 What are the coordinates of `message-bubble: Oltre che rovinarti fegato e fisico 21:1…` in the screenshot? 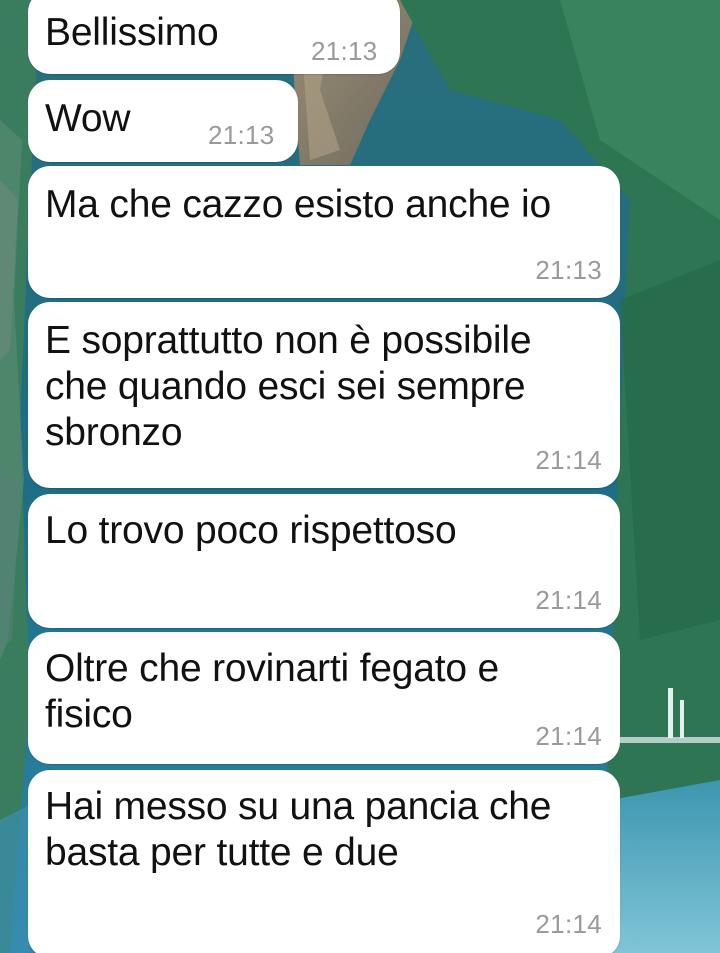 It's located at (324, 698).